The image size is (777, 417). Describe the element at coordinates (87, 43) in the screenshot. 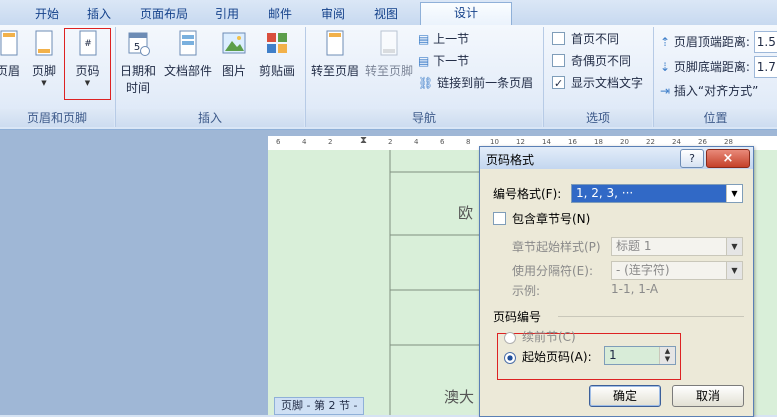

I see `page-number-icon: #` at that location.